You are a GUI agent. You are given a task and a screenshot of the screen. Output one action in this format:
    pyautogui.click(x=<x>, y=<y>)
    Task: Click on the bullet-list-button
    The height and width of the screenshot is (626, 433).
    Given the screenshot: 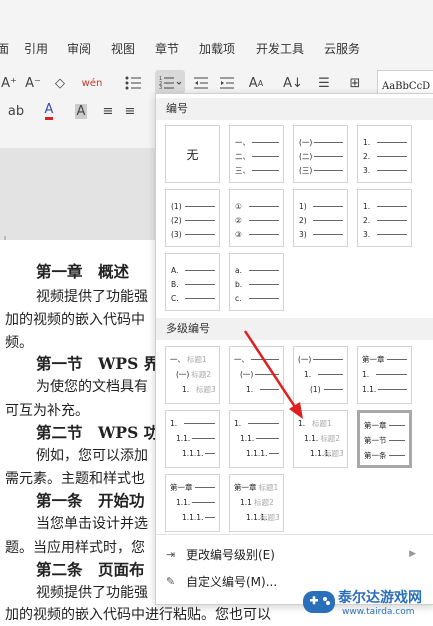 What is the action you would take?
    pyautogui.click(x=133, y=83)
    